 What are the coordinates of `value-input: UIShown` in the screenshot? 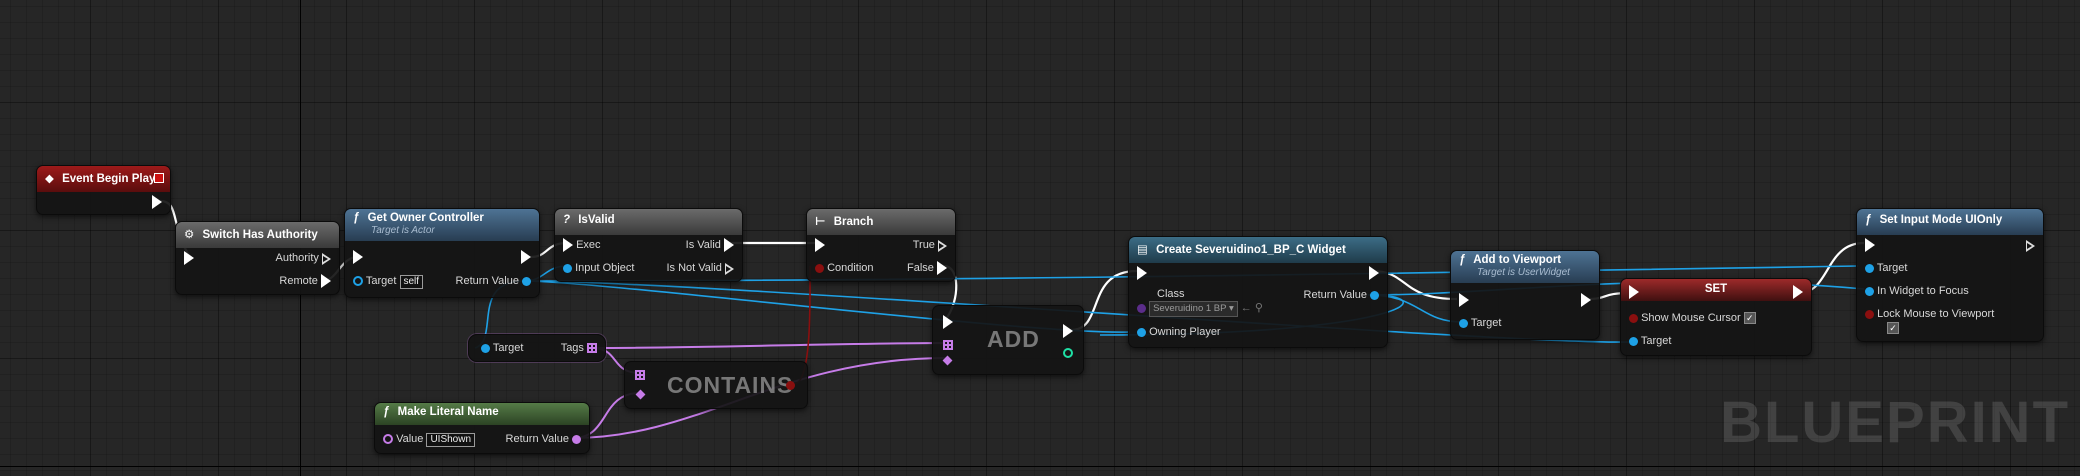 It's located at (451, 440).